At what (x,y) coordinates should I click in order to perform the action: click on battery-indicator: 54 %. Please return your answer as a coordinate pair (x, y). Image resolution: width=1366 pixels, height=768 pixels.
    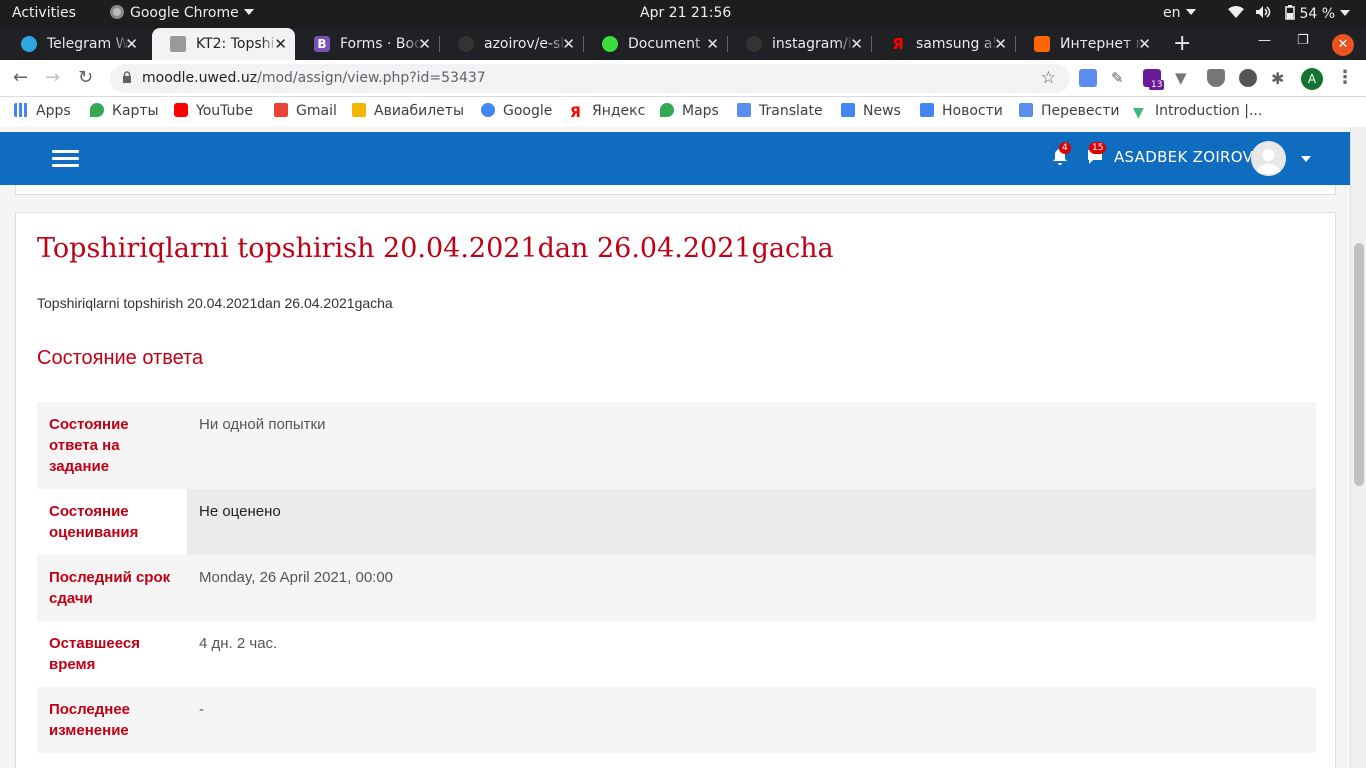
    Looking at the image, I should click on (1318, 13).